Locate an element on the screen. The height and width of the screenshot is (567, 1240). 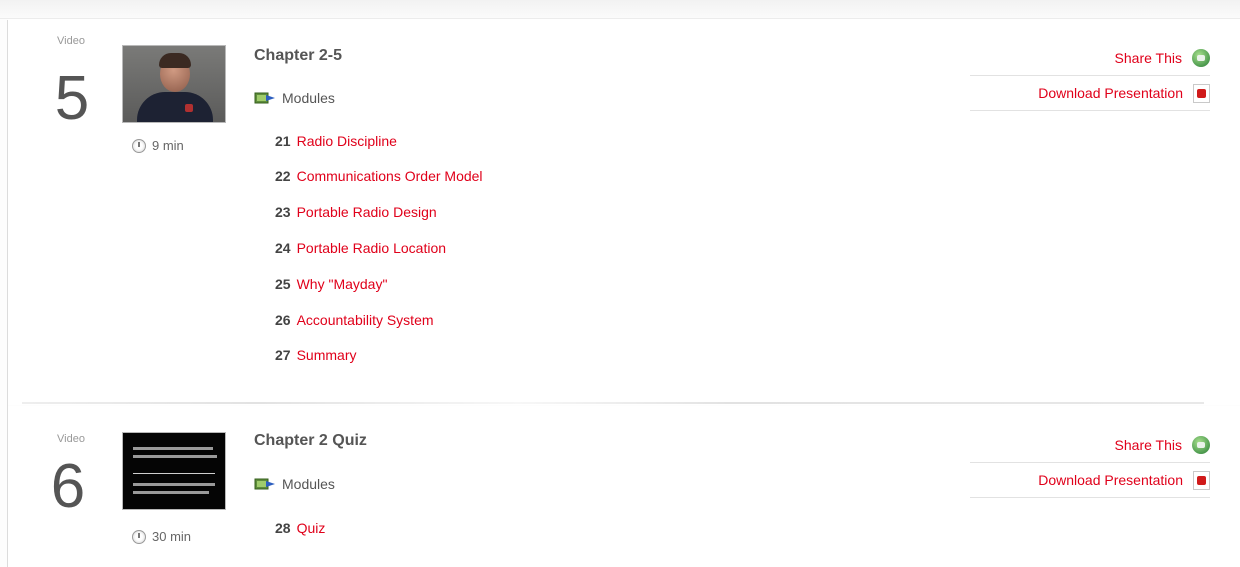
presenter-body is located at coordinates (175, 107).